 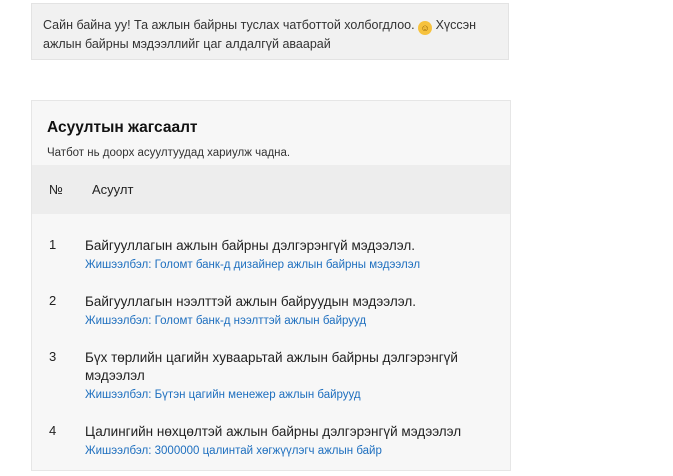 I want to click on row-number: 1, so click(x=53, y=244).